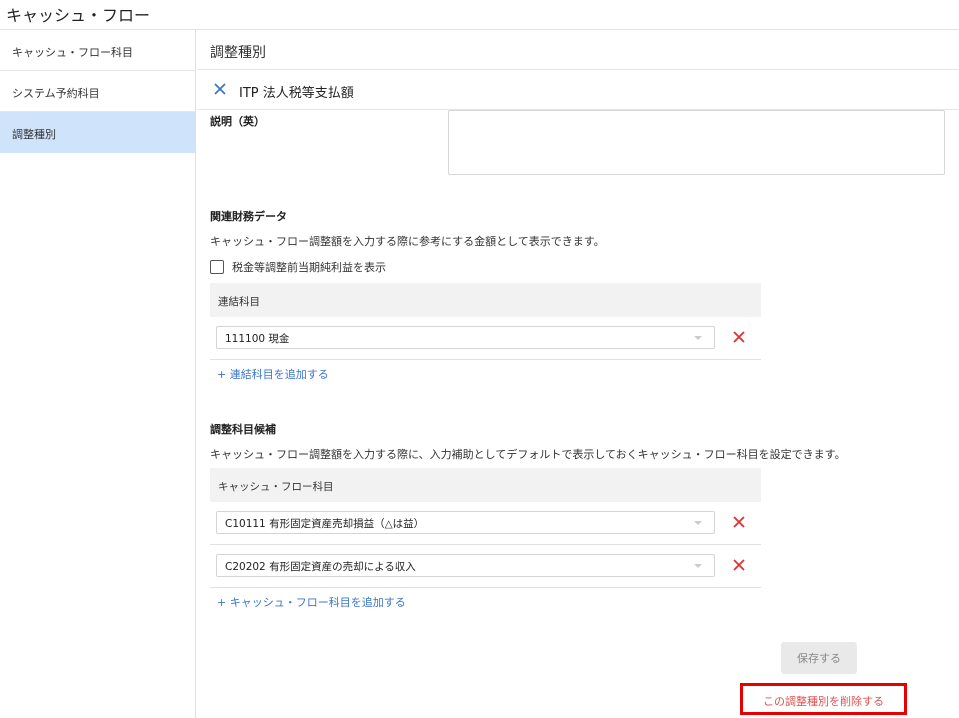  I want to click on close-icon, so click(220, 89).